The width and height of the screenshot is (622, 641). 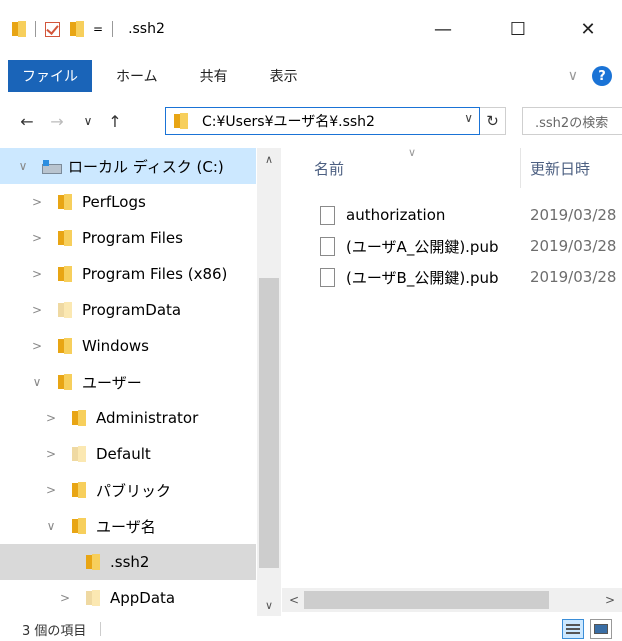 I want to click on file-row: (ユーザA_公開鍵).pub 2019/03/28, so click(x=456, y=246).